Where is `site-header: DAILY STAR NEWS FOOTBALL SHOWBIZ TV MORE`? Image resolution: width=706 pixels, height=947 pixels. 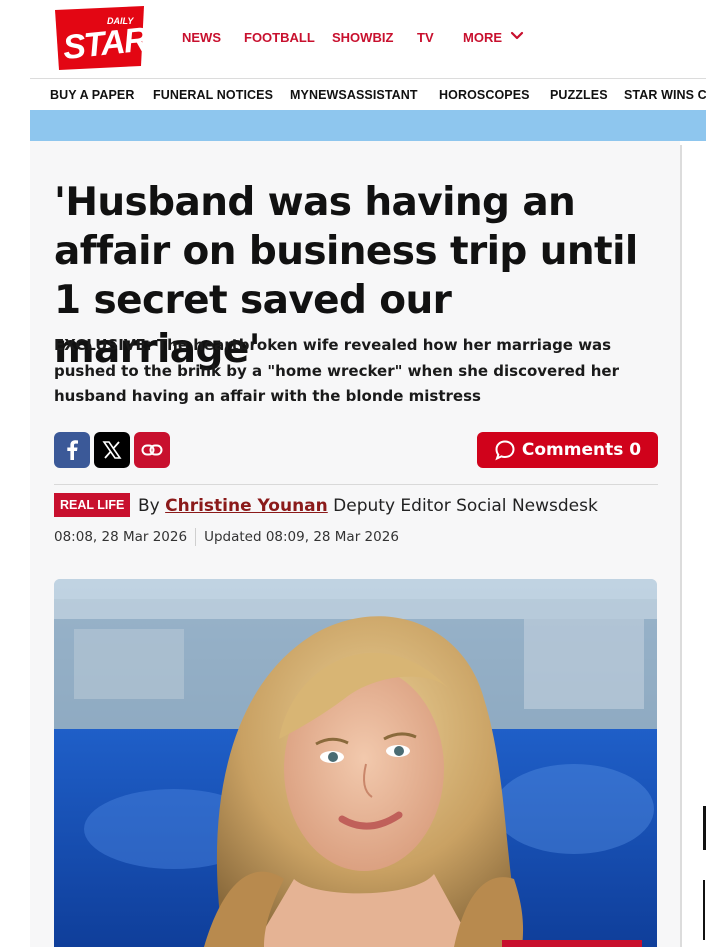 site-header: DAILY STAR NEWS FOOTBALL SHOWBIZ TV MORE is located at coordinates (353, 39).